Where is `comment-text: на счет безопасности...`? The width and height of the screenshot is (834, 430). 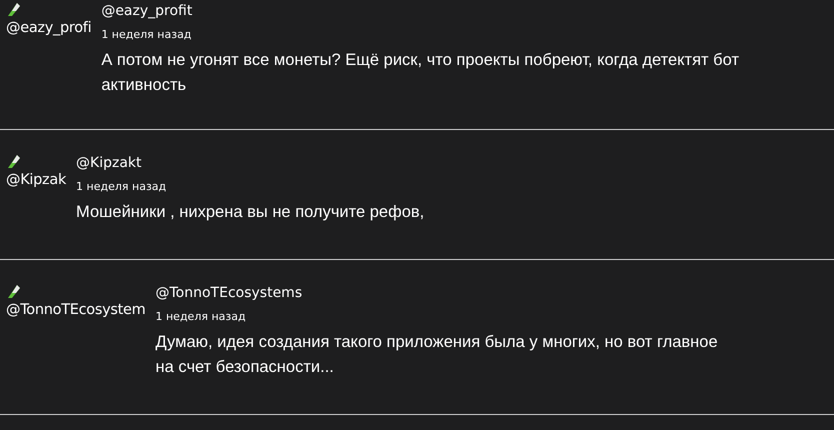 comment-text: на счет безопасности... is located at coordinates (245, 367).